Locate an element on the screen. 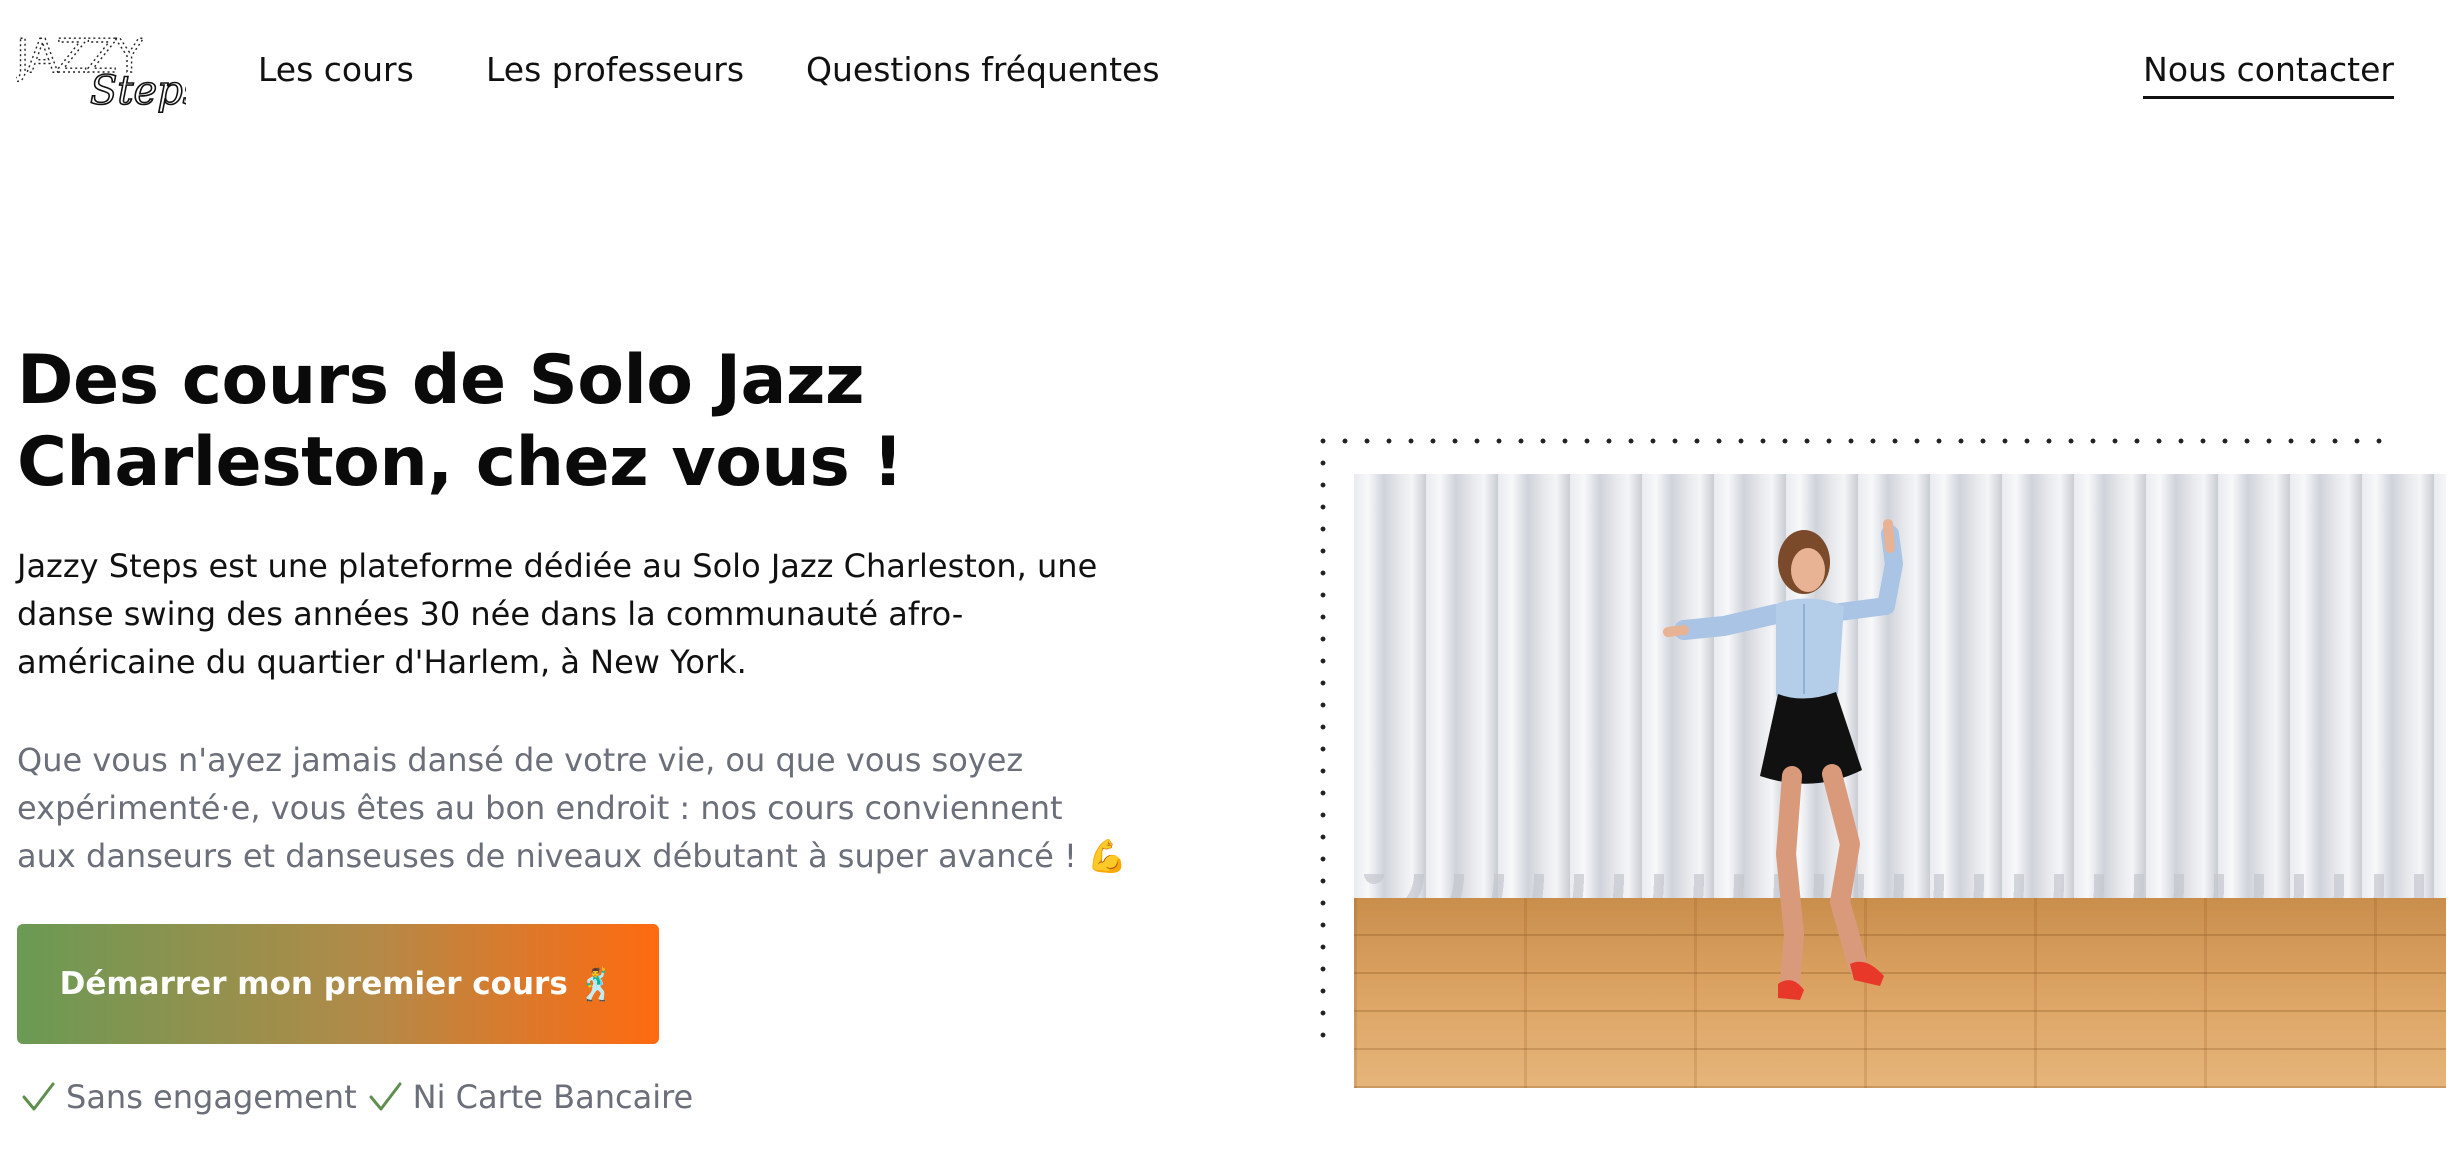 This screenshot has height=1154, width=2464. perks-row: Sans engagement Ni Carte Bancaire is located at coordinates (356, 1097).